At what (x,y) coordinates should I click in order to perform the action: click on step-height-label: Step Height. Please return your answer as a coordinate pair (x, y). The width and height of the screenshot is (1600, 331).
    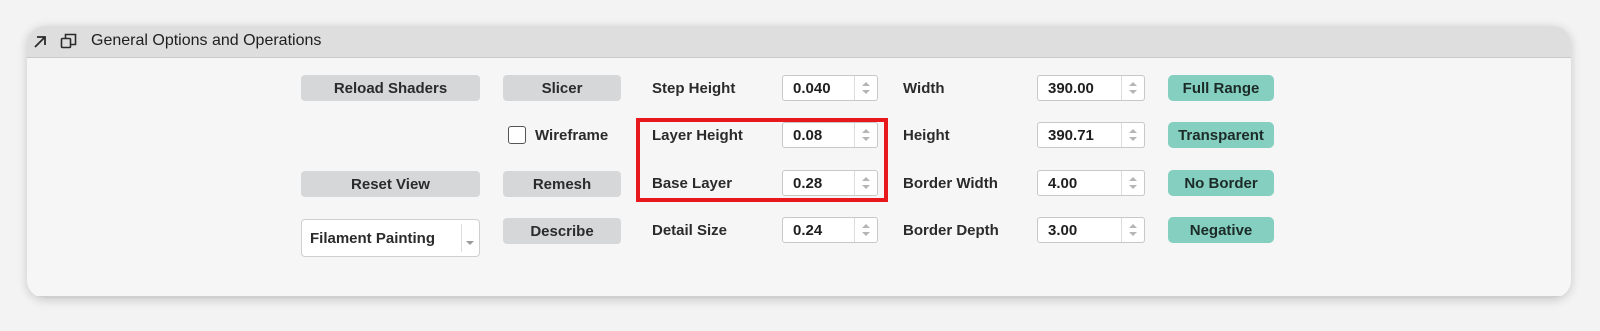
    Looking at the image, I should click on (694, 88).